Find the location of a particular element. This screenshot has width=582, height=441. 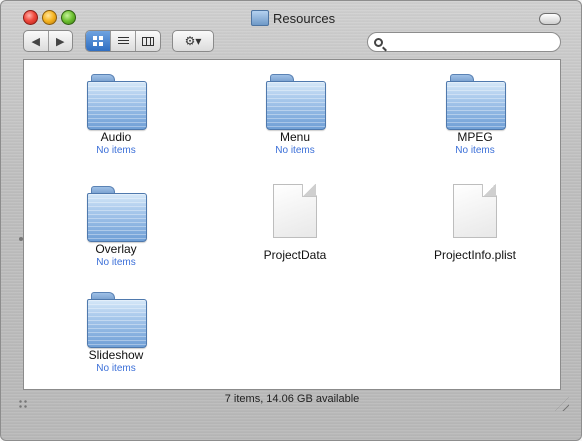

search-input is located at coordinates (473, 42).